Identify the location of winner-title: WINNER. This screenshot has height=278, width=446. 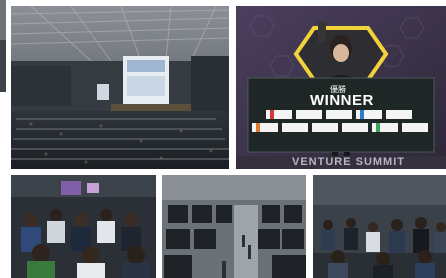
(342, 100).